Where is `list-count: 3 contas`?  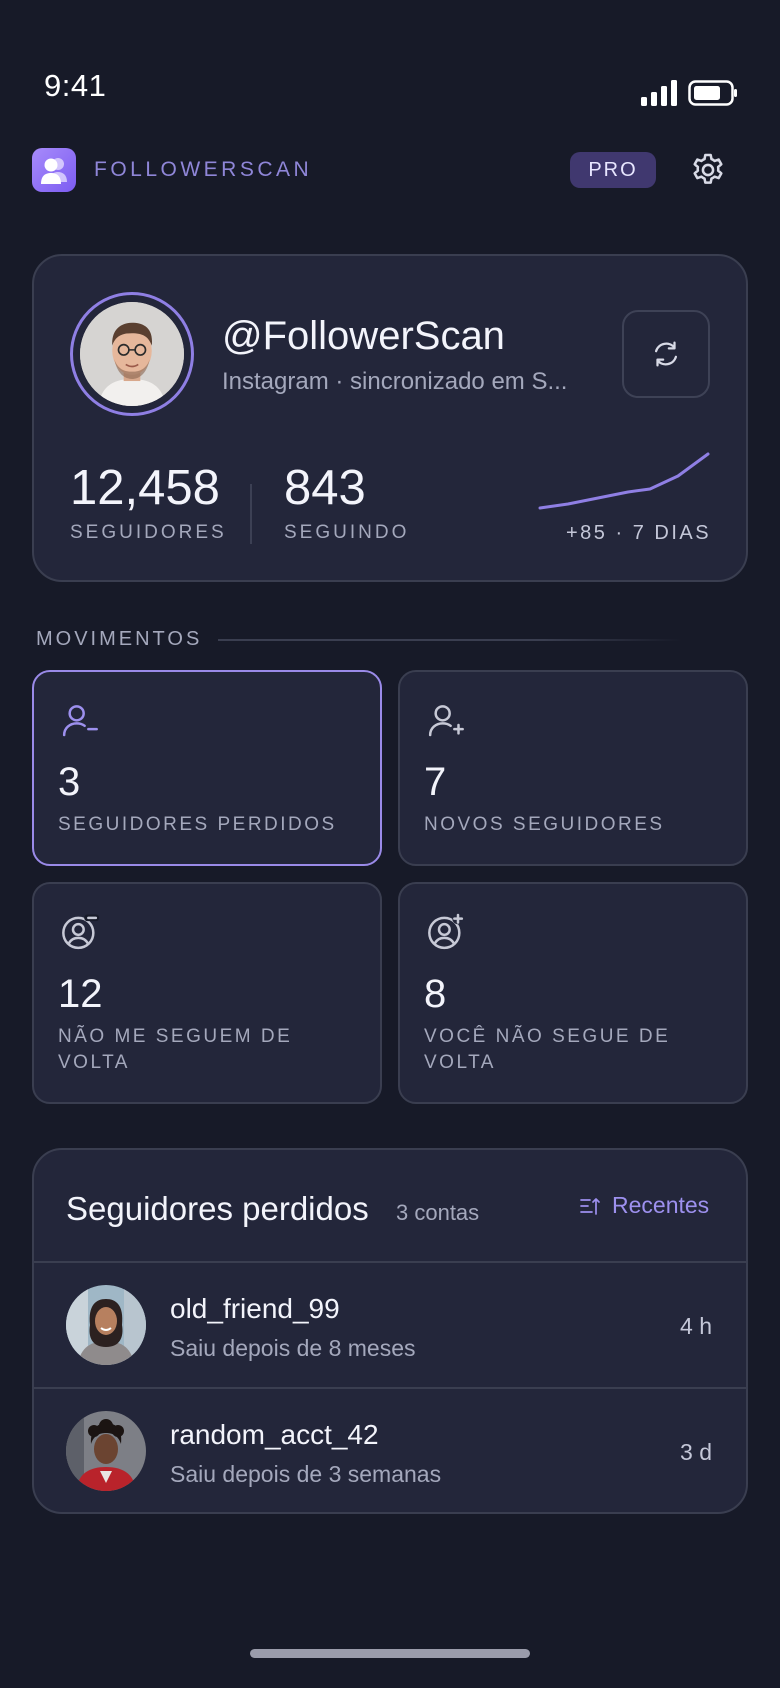 list-count: 3 contas is located at coordinates (438, 1212).